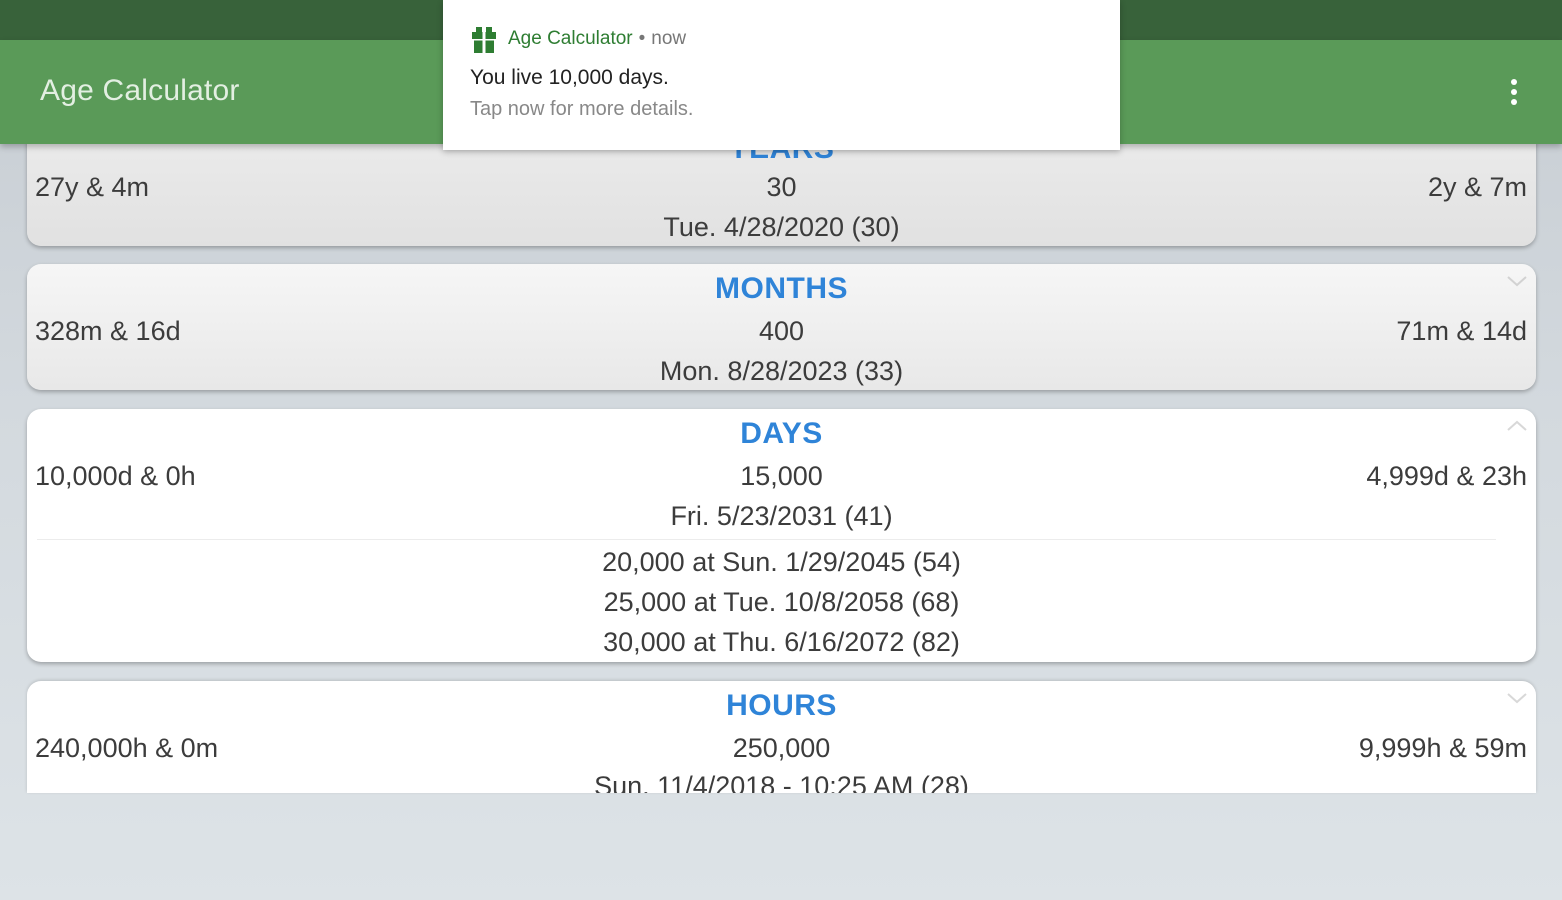  I want to click on days-card-title: DAYS, so click(781, 433).